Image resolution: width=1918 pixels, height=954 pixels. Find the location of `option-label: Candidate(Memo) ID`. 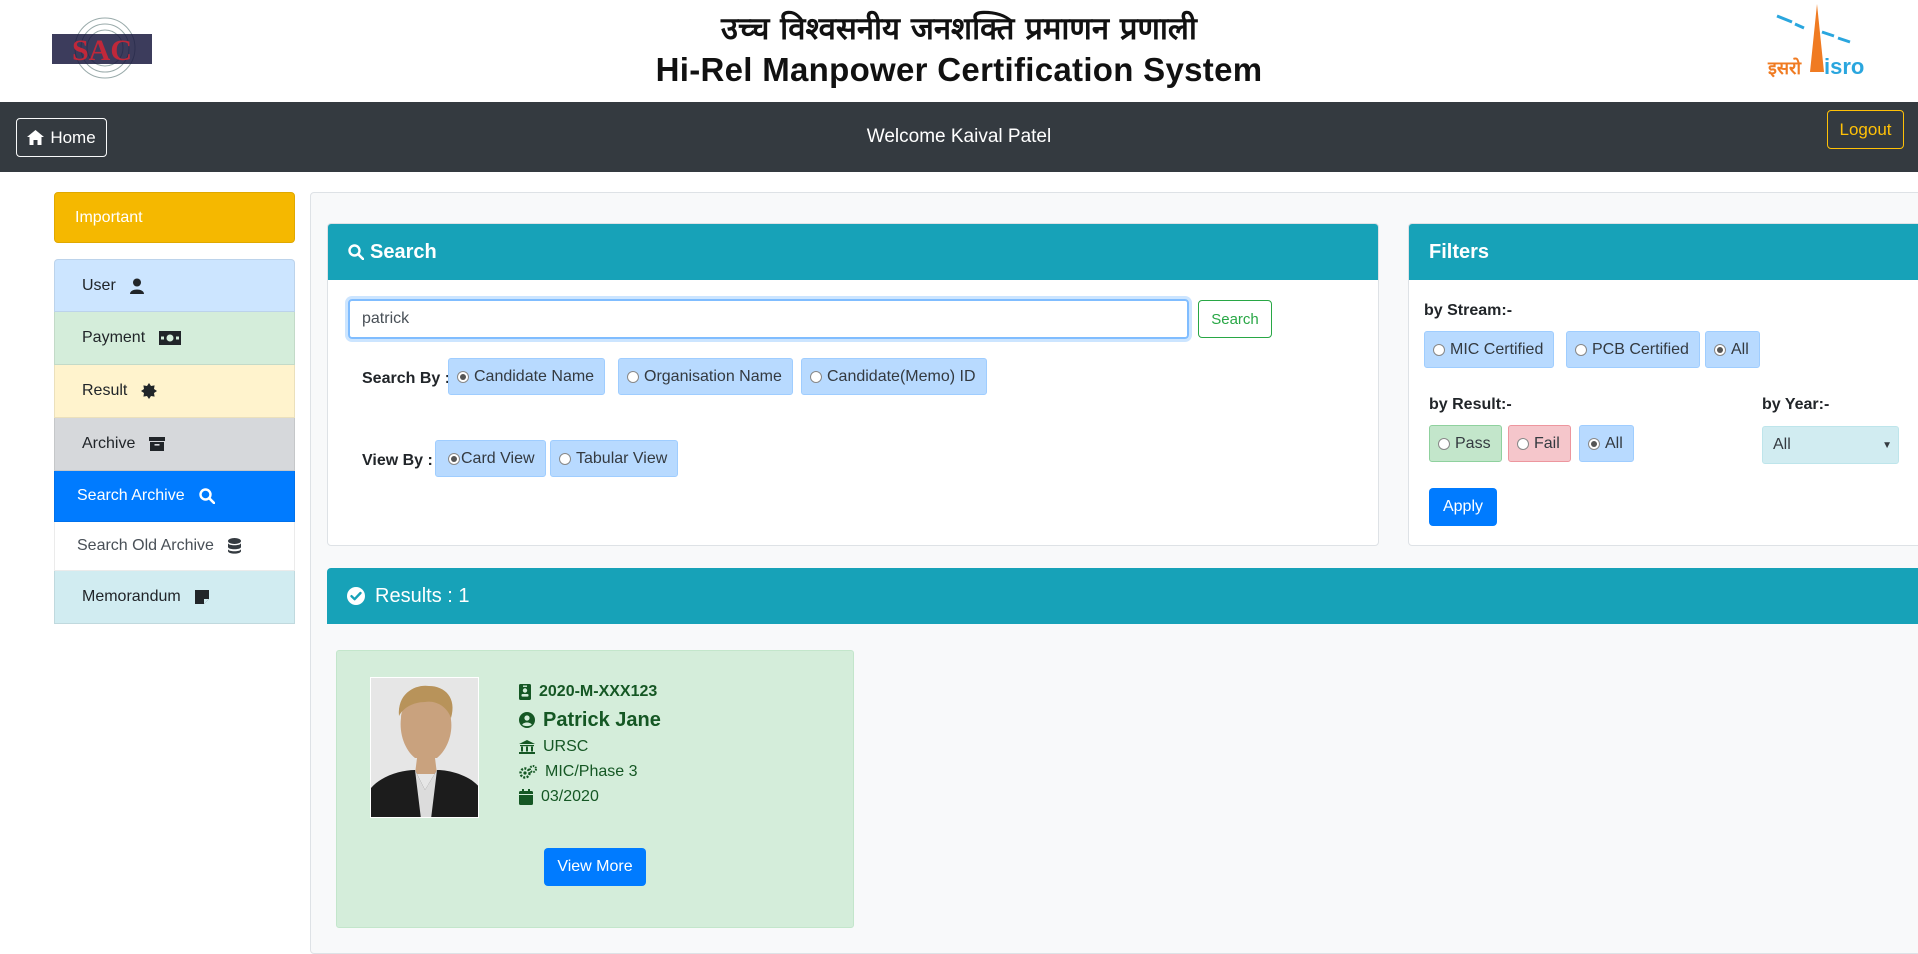

option-label: Candidate(Memo) ID is located at coordinates (901, 376).